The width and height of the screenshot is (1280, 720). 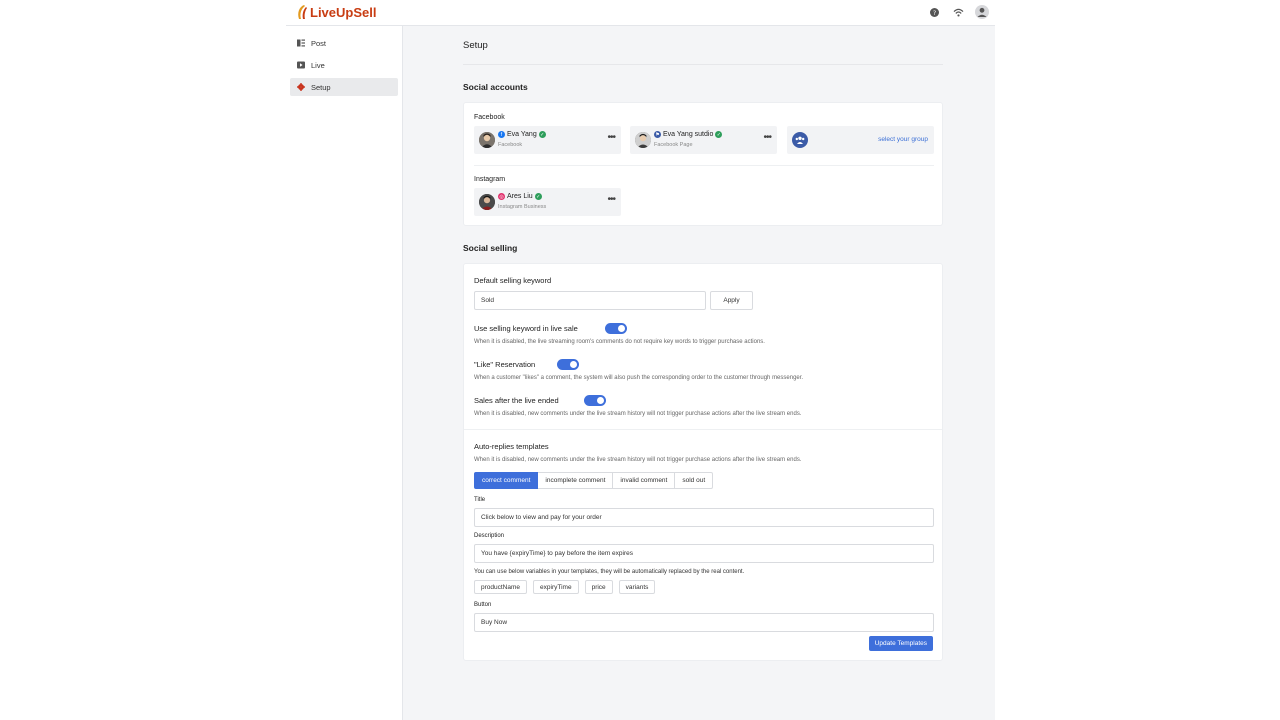 I want to click on toggle-label-like-reservation: "Like" Reservation, so click(x=505, y=364).